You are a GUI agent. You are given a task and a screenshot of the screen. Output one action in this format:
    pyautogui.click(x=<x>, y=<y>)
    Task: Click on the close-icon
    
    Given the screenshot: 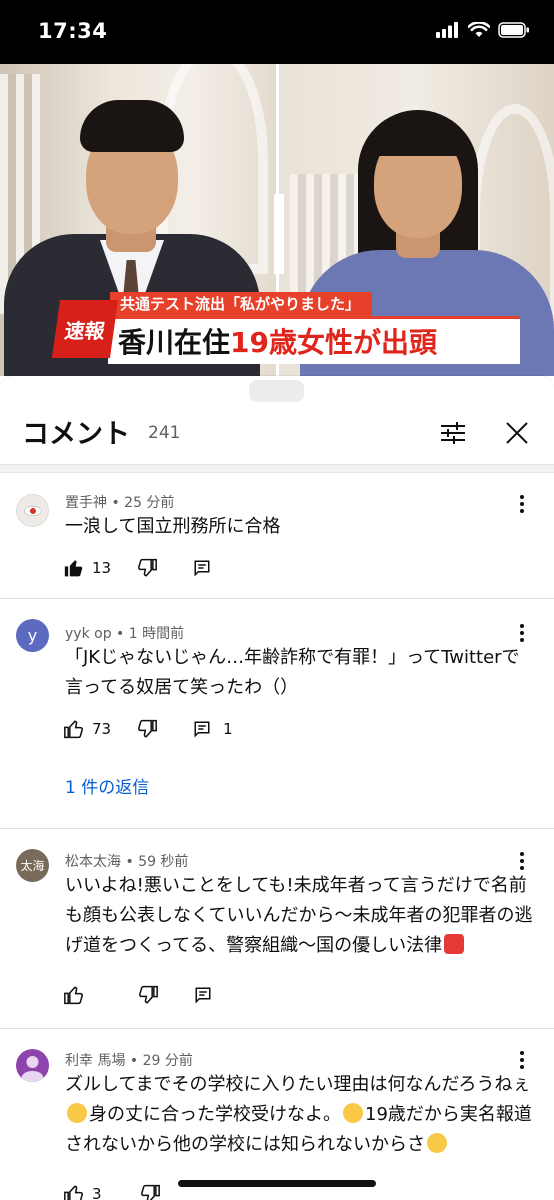 What is the action you would take?
    pyautogui.click(x=517, y=433)
    